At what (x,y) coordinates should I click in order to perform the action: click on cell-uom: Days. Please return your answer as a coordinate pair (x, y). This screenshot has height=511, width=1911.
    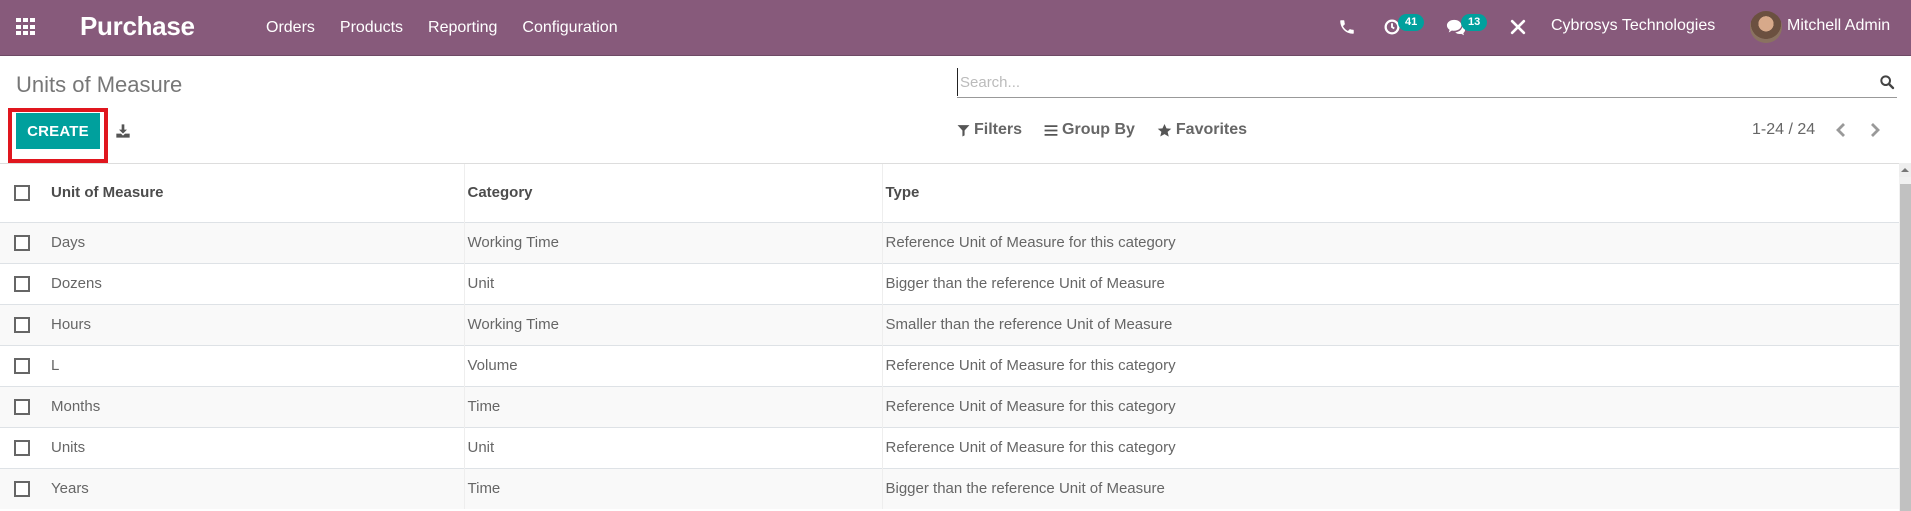
    Looking at the image, I should click on (68, 242).